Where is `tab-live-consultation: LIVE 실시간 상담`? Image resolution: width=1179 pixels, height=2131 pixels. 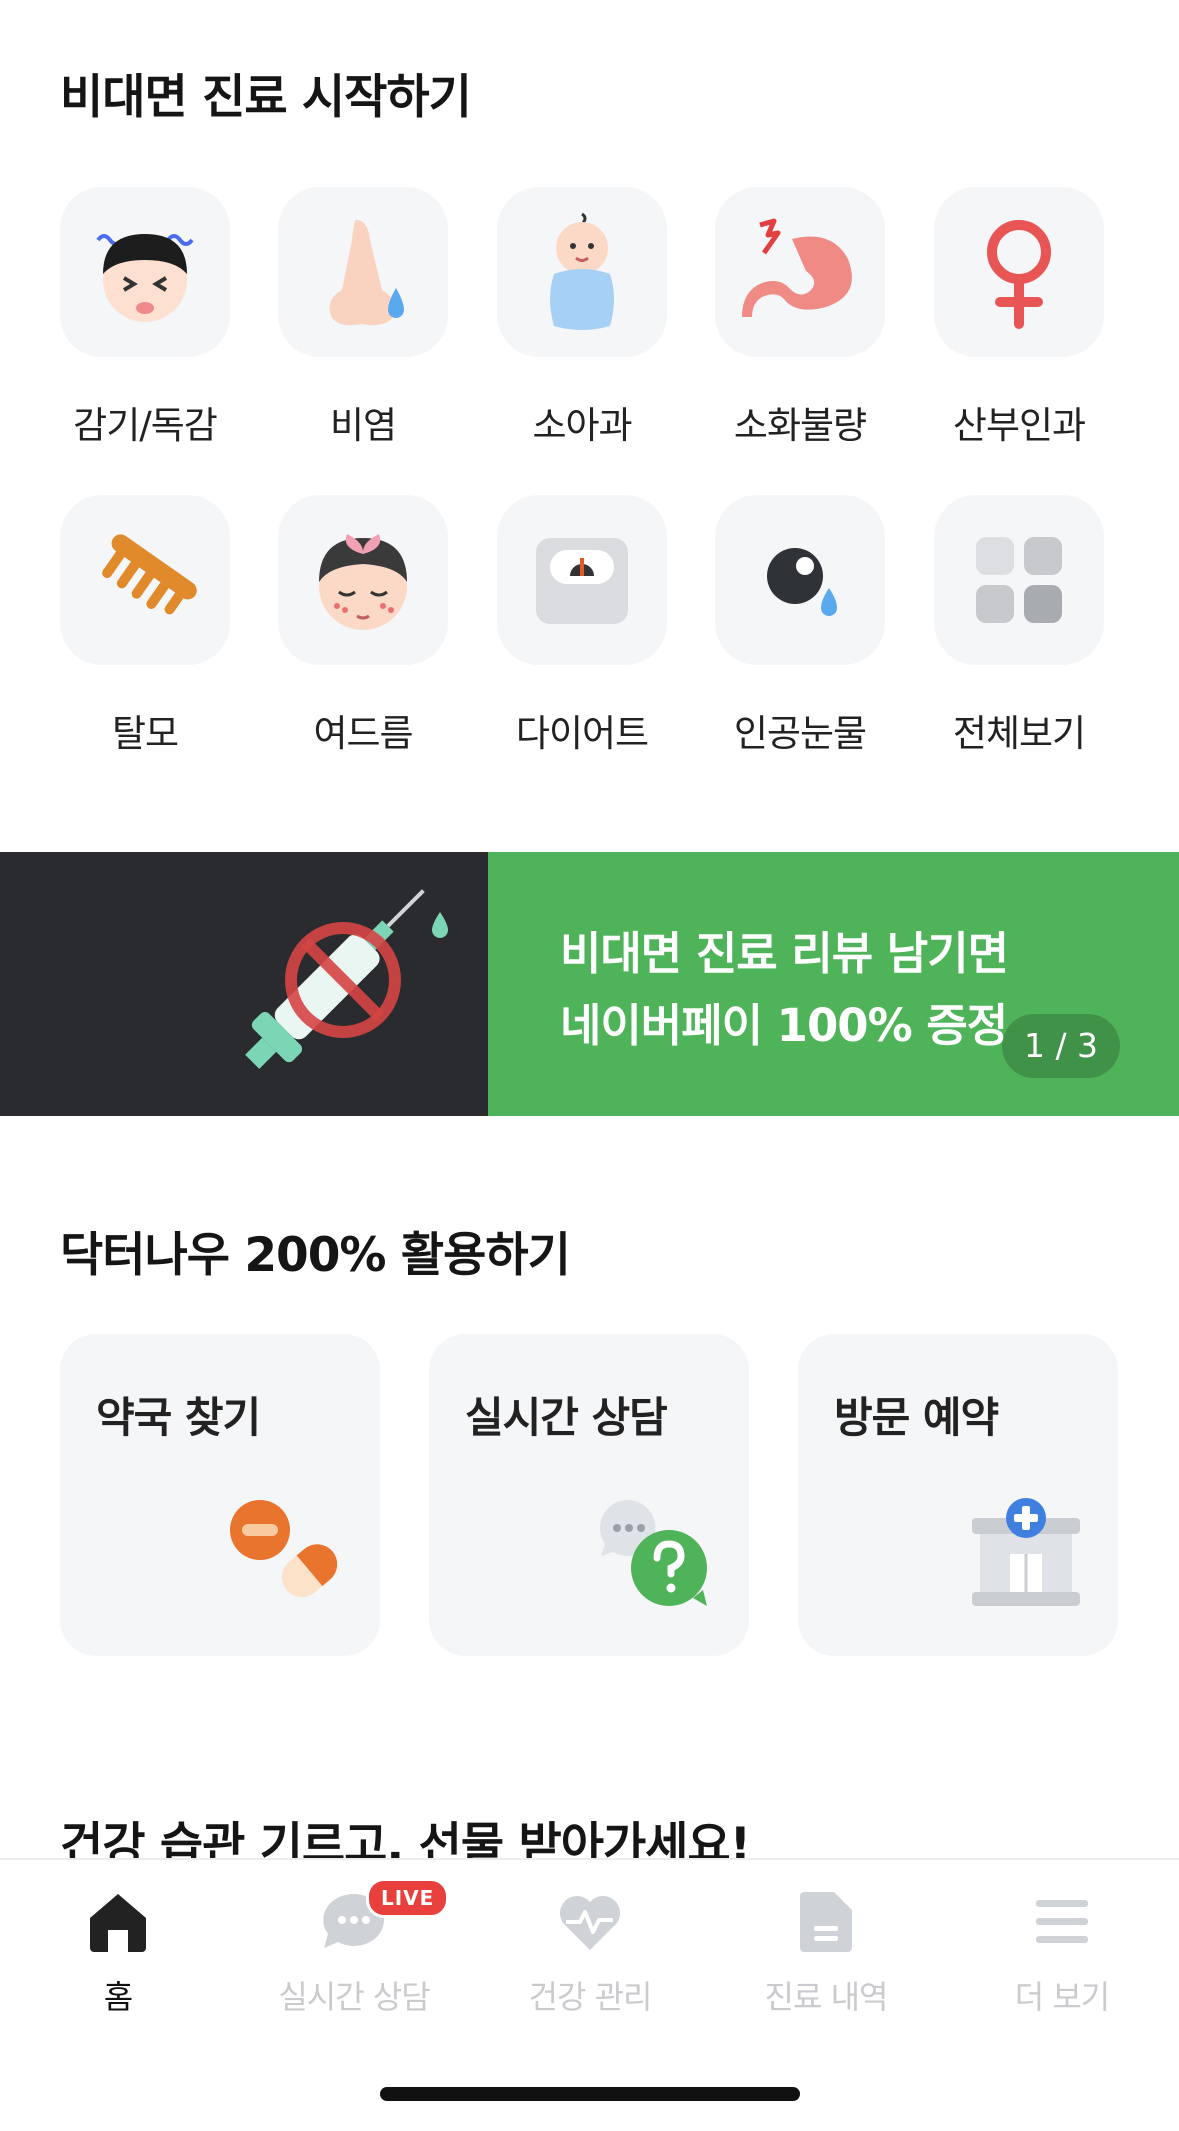 tab-live-consultation: LIVE 실시간 상담 is located at coordinates (354, 1948).